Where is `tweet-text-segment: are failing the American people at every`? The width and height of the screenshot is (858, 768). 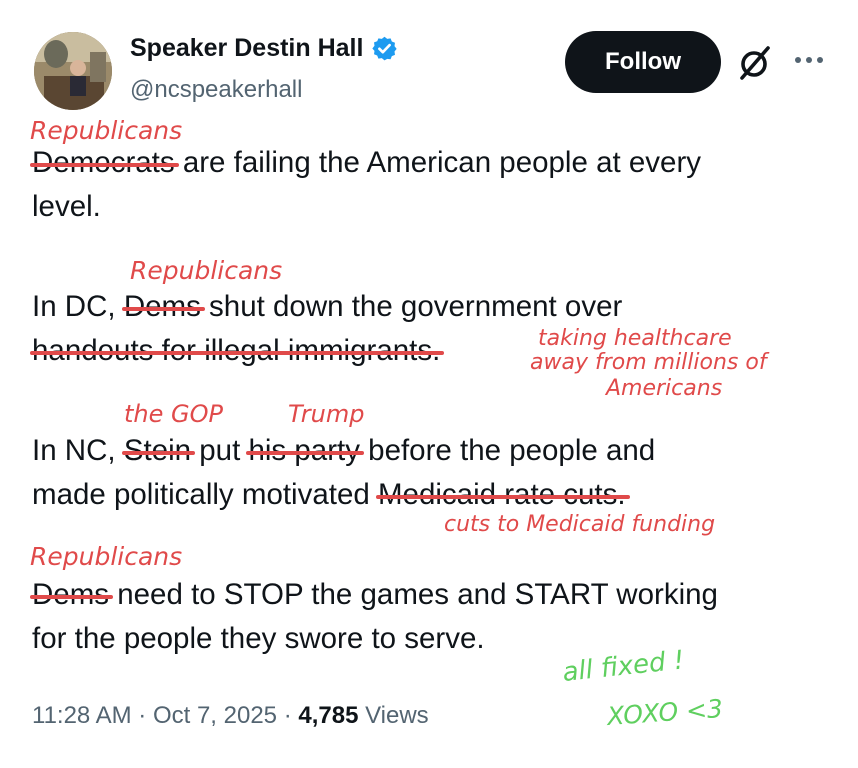
tweet-text-segment: are failing the American people at every is located at coordinates (438, 162).